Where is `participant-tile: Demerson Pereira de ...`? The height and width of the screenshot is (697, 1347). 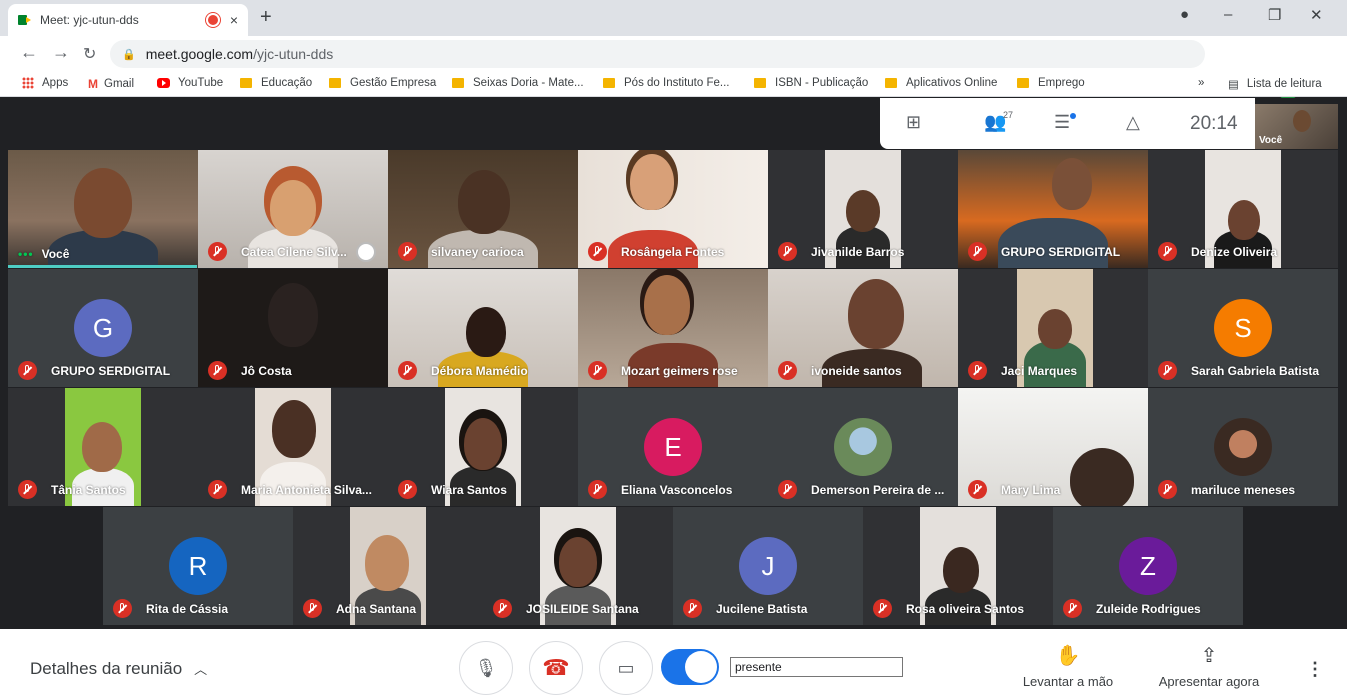 participant-tile: Demerson Pereira de ... is located at coordinates (863, 447).